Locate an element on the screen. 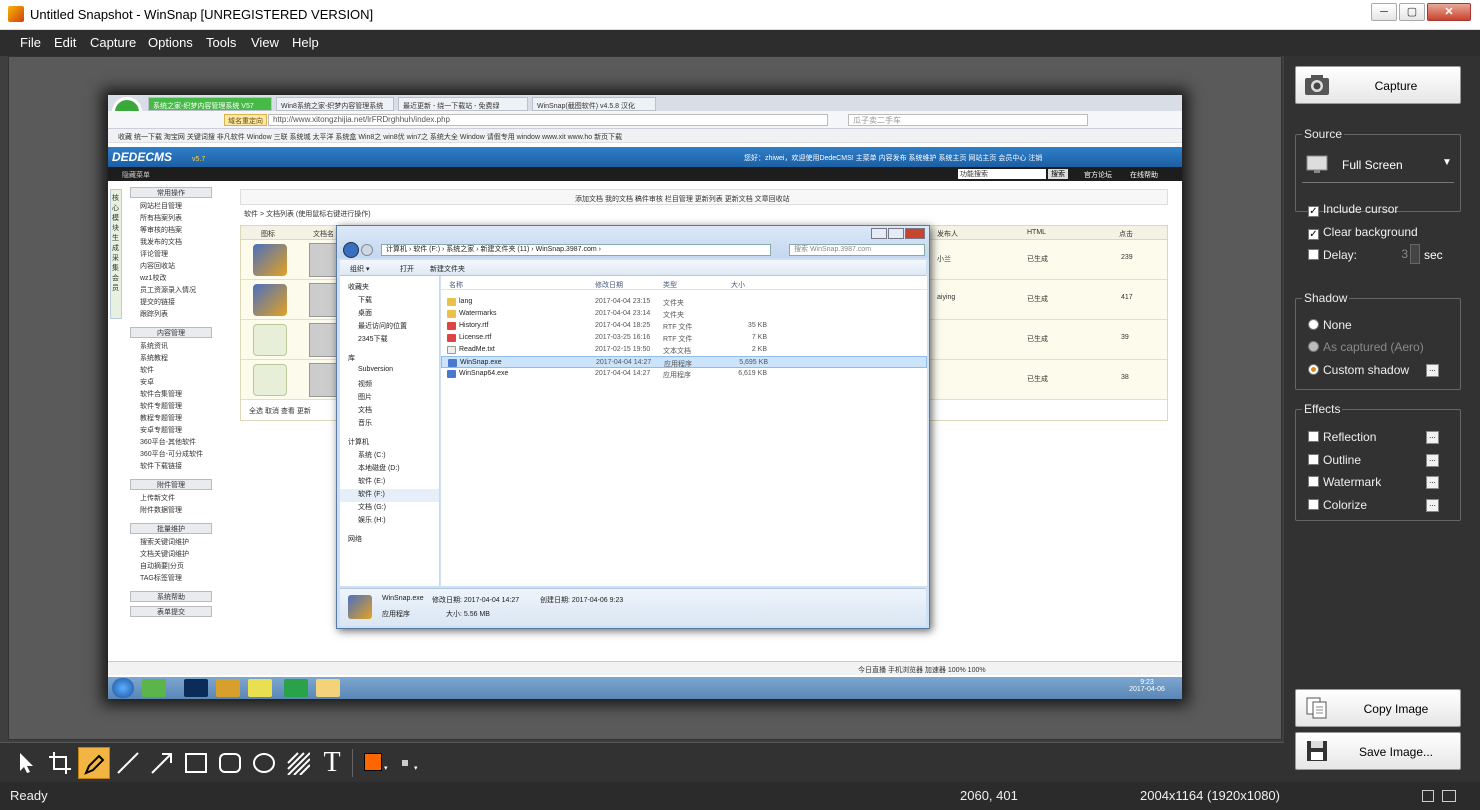  html-cell: 已生成 is located at coordinates (1037, 379).